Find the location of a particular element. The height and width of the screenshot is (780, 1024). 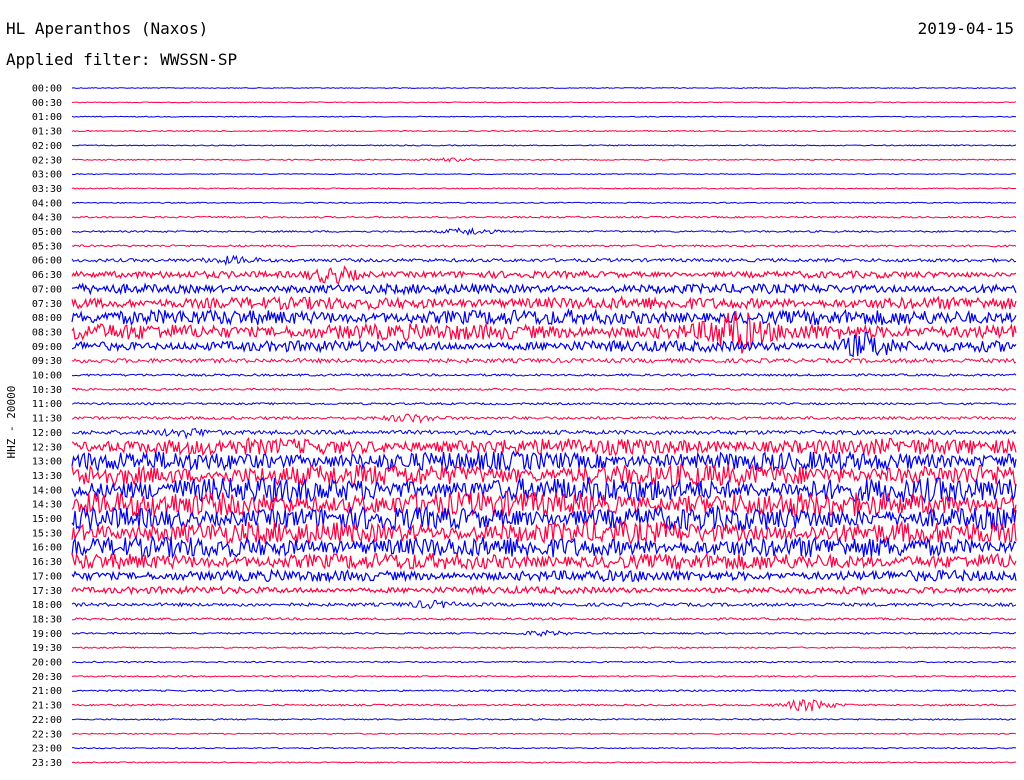

row-time-label: 03:30 is located at coordinates (47, 189).